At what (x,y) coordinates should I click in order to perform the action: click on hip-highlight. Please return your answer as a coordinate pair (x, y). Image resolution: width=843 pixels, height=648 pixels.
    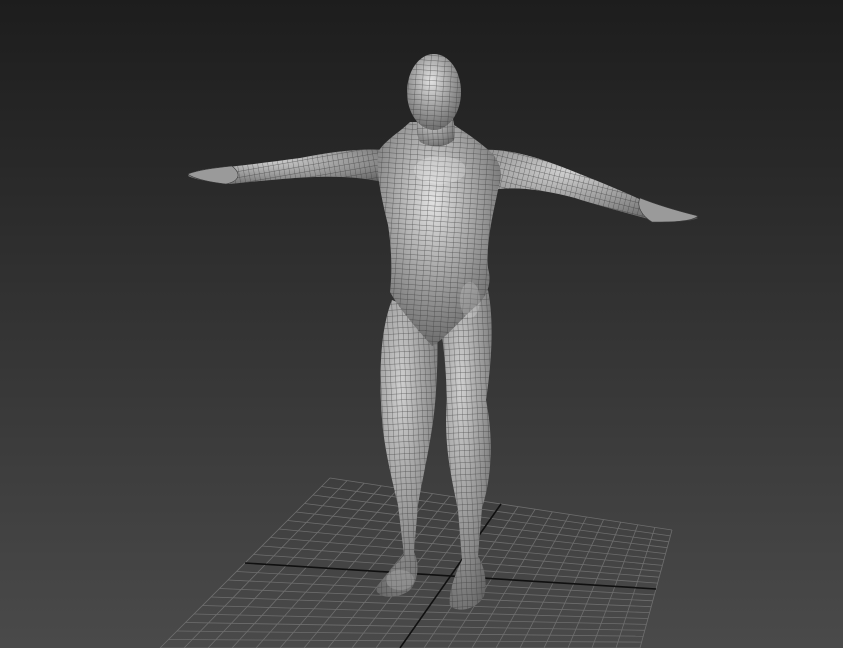
    Looking at the image, I should click on (470, 300).